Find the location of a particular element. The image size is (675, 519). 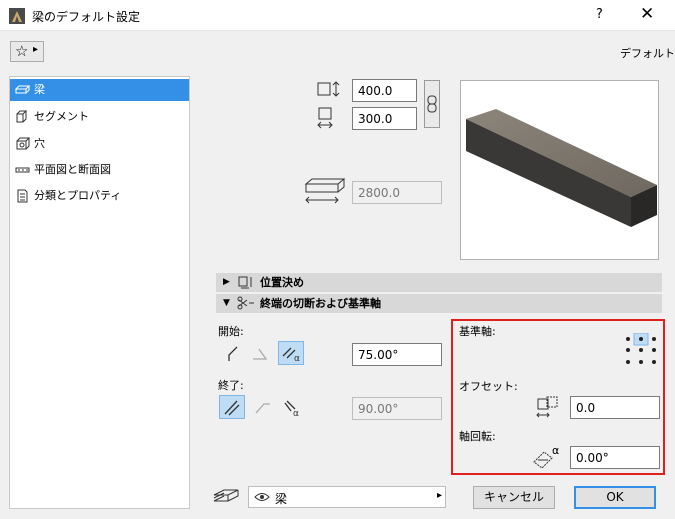

start-cut-custom-angle-button: α is located at coordinates (291, 353).